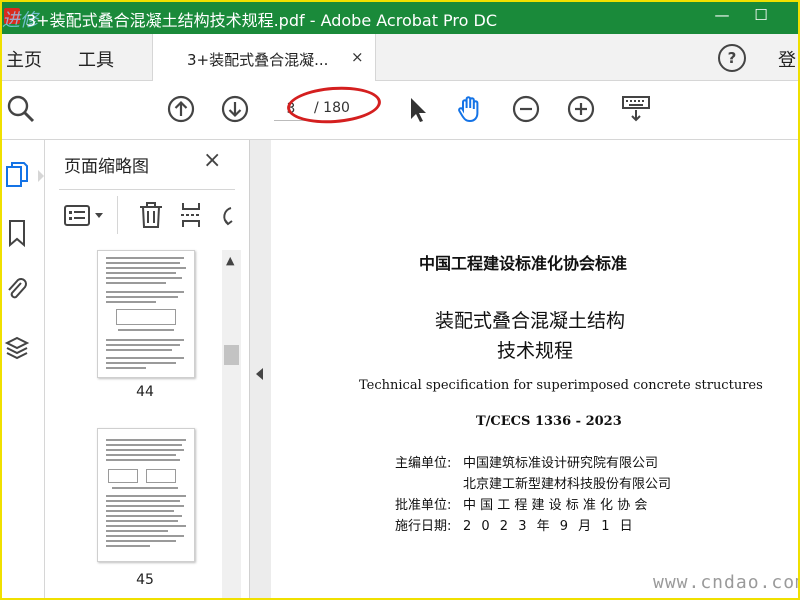 The width and height of the screenshot is (800, 600). Describe the element at coordinates (212, 160) in the screenshot. I see `close-panel-icon: ×` at that location.